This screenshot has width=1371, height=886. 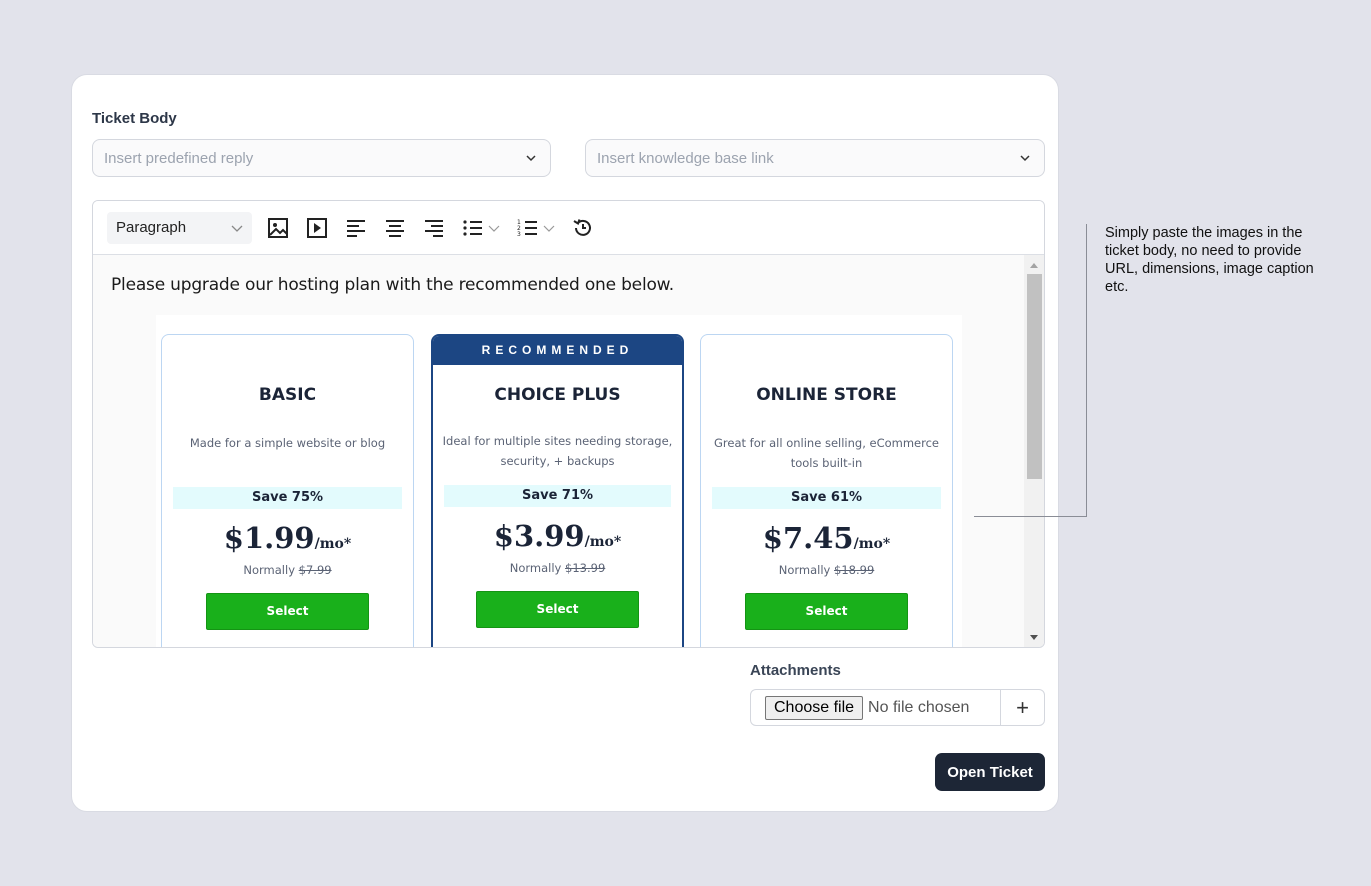 What do you see at coordinates (557, 350) in the screenshot?
I see `recommended-banner: RECOMMENDED` at bounding box center [557, 350].